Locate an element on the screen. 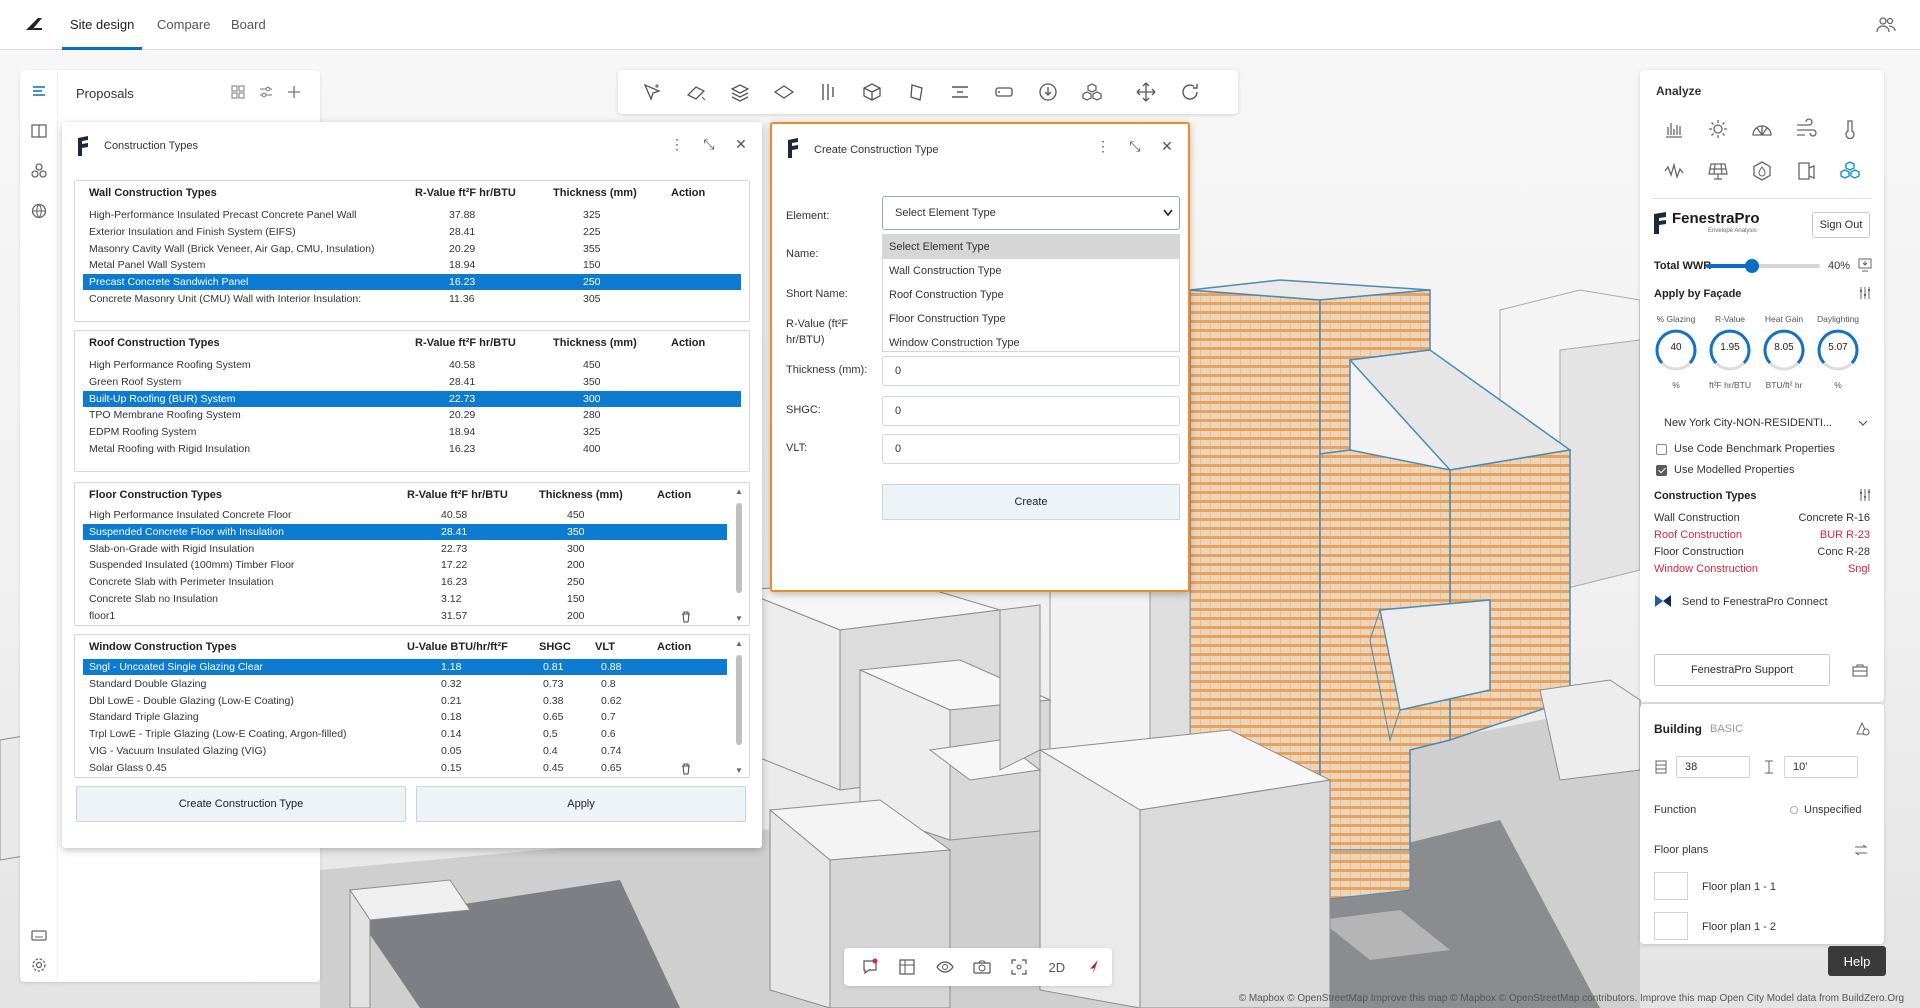 The image size is (1920, 1008). construction-type-value: Conc R-28 is located at coordinates (1843, 552).